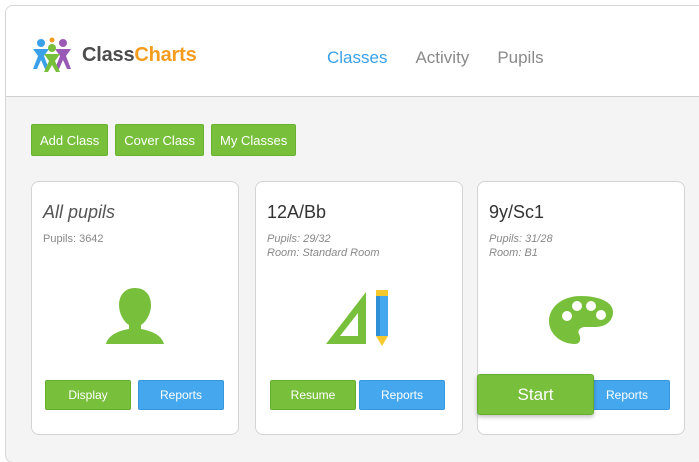 The width and height of the screenshot is (699, 462). I want to click on card-room: Room: B1, so click(513, 253).